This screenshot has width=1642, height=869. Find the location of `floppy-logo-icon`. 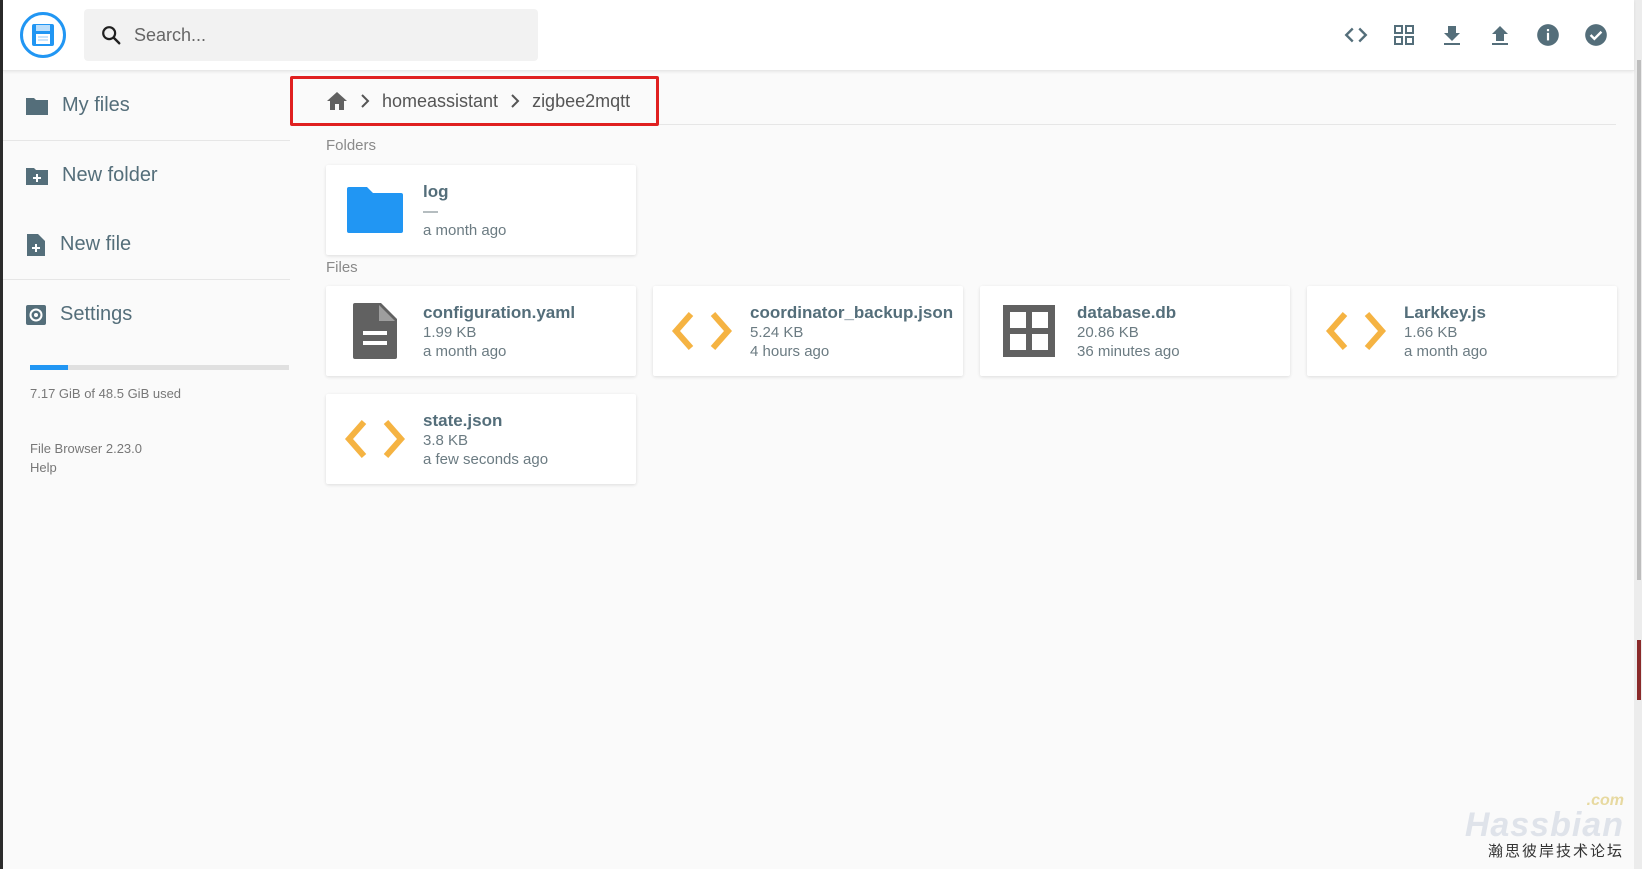

floppy-logo-icon is located at coordinates (43, 35).